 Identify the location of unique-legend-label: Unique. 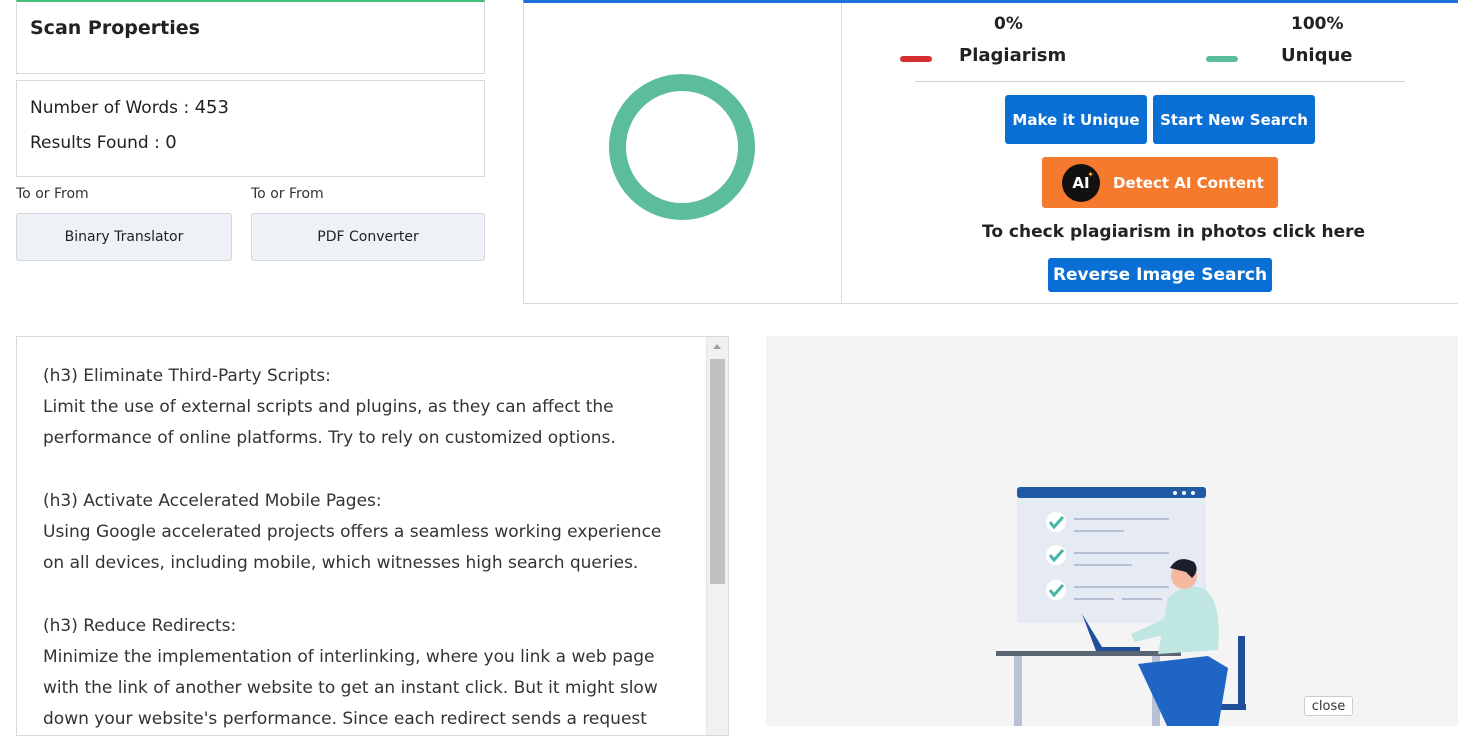
(1317, 55).